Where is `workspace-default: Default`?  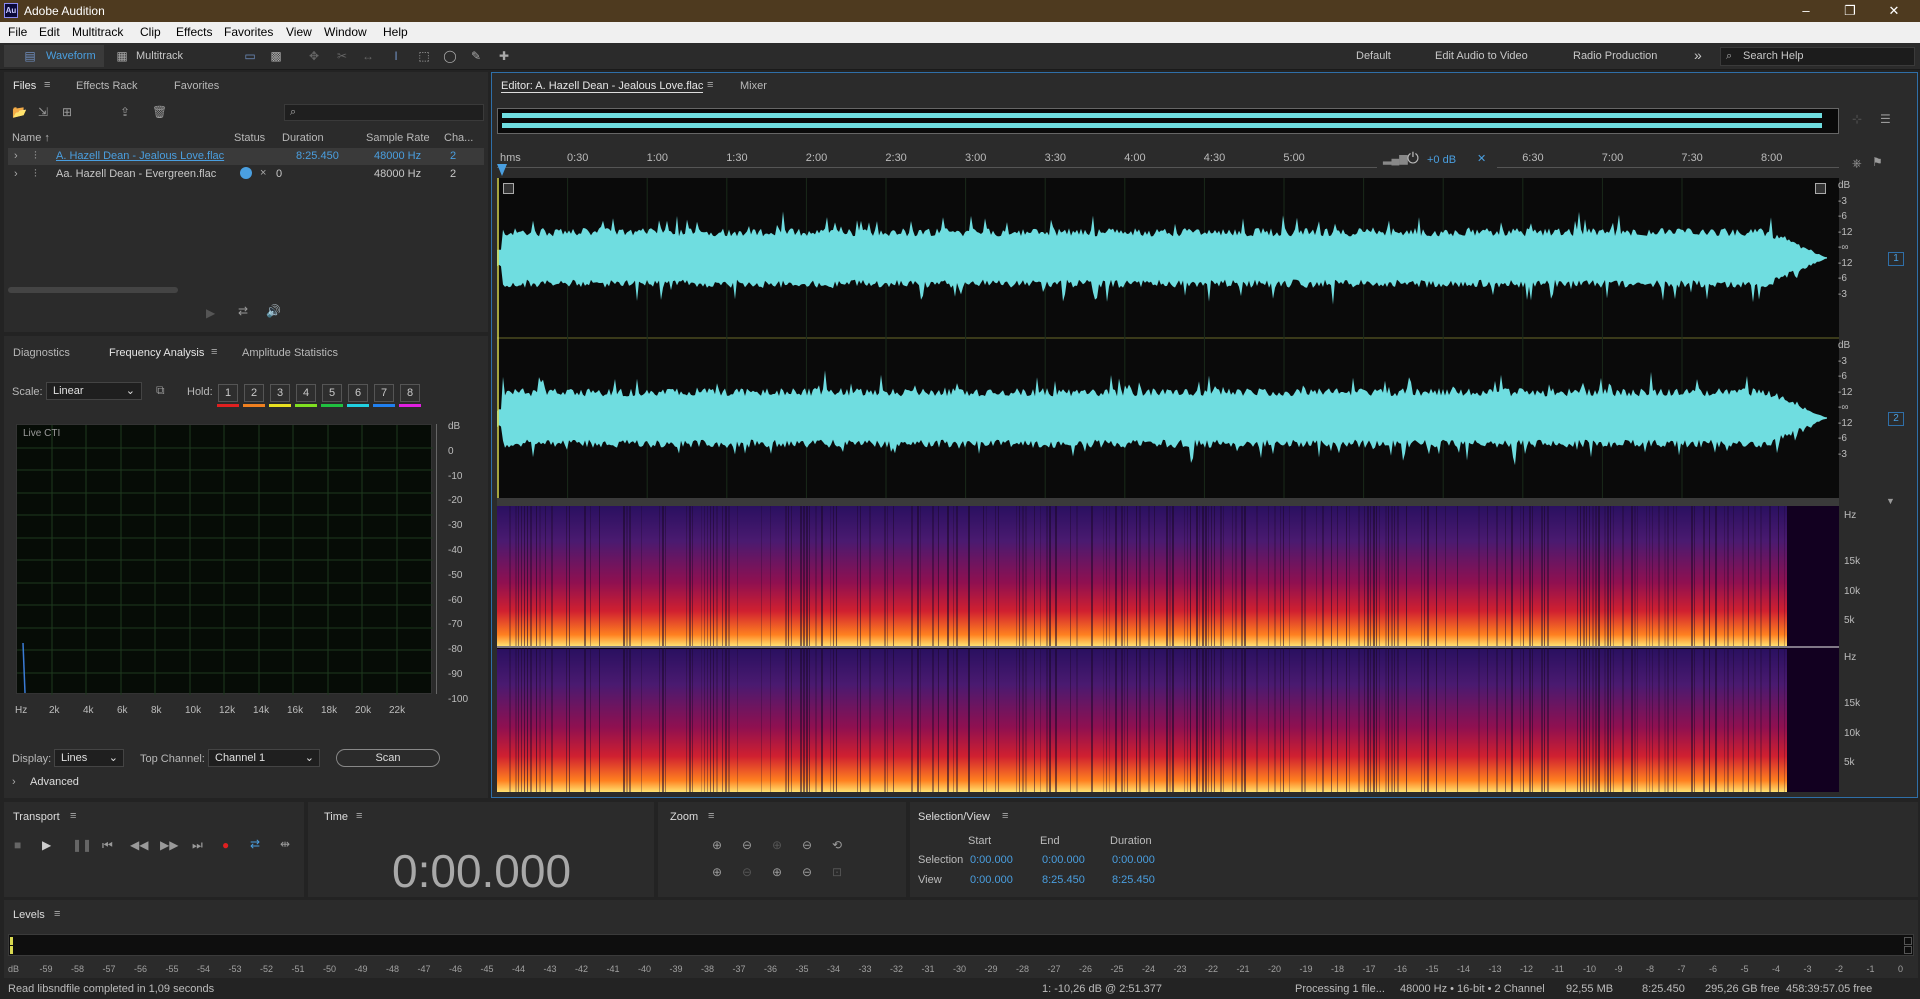
workspace-default: Default is located at coordinates (1373, 56).